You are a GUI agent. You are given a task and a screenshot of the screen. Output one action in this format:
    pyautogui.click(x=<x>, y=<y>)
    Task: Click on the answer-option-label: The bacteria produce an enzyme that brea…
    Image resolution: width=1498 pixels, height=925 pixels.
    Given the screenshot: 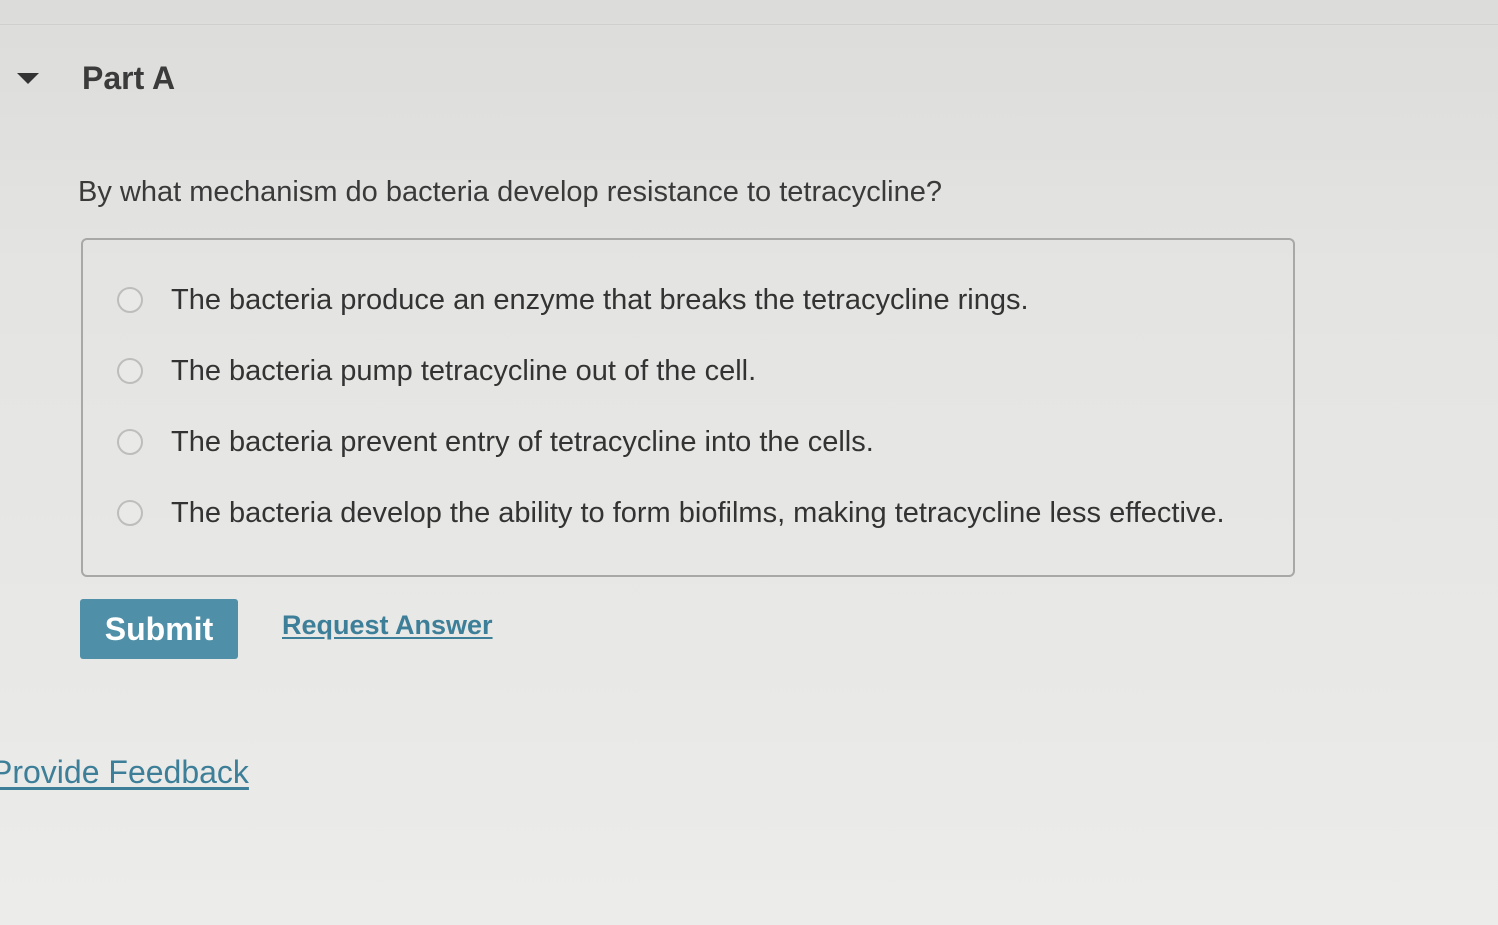 What is the action you would take?
    pyautogui.click(x=600, y=299)
    